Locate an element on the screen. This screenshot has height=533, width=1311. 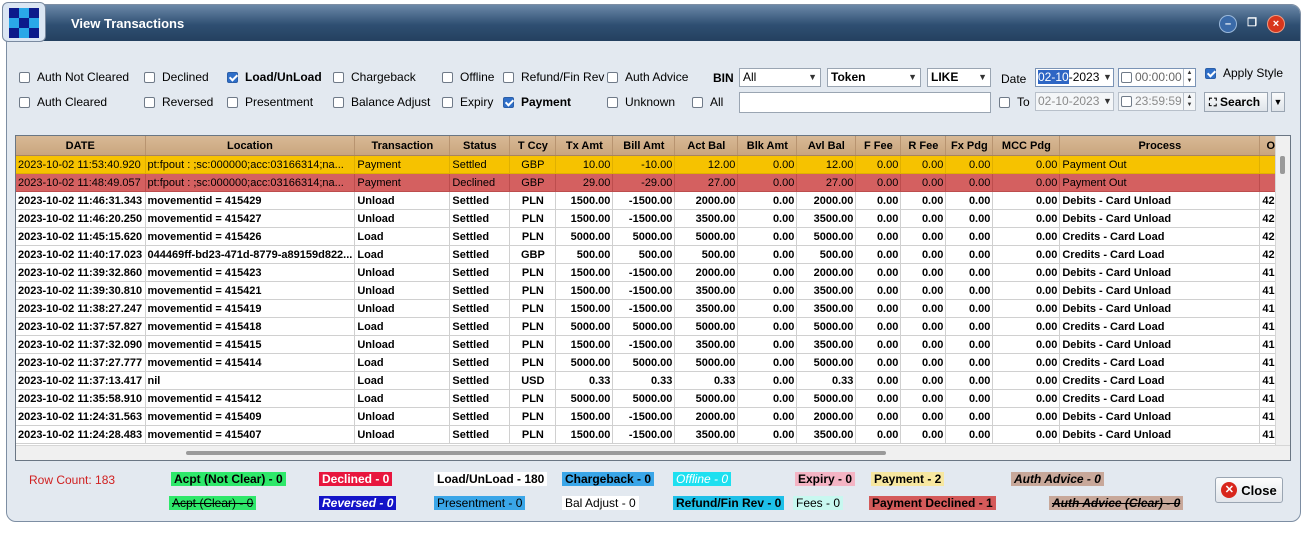
filter-unknown: Unknown is located at coordinates (641, 102).